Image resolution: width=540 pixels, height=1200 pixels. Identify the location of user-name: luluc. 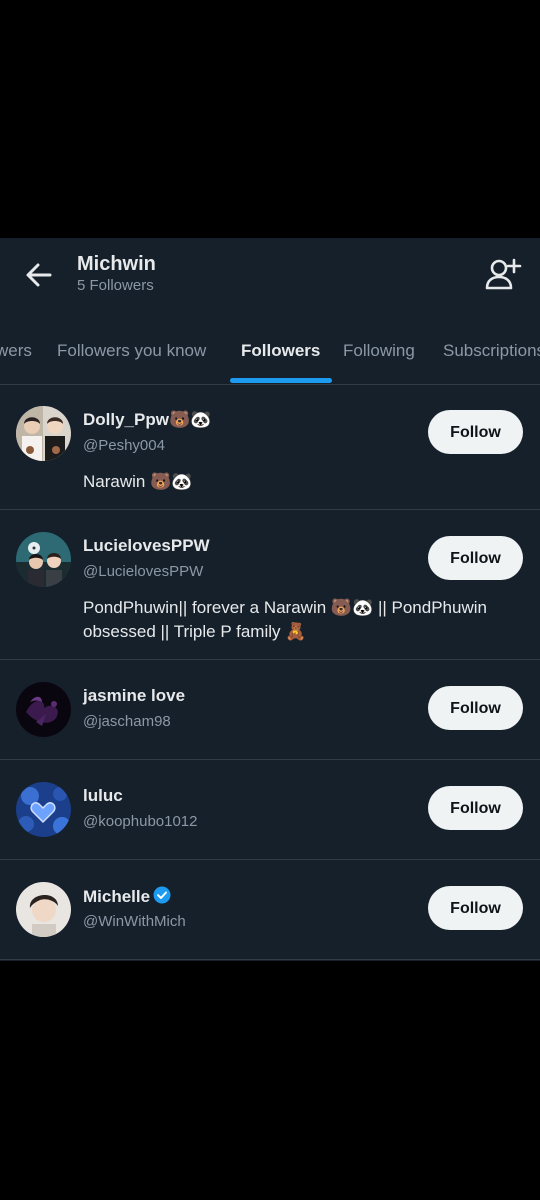
(103, 796).